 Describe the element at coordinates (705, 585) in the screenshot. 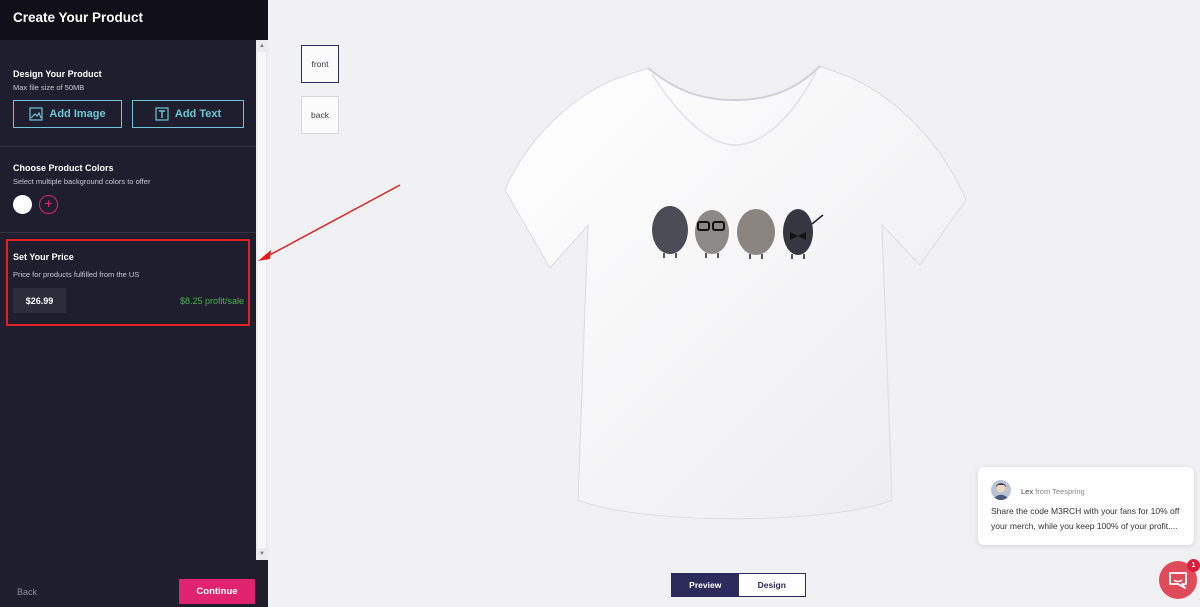

I see `preview-tab: Preview` at that location.